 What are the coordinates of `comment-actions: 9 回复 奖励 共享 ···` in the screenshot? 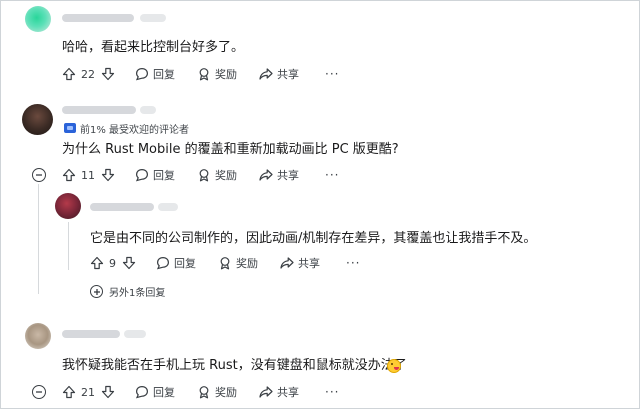 It's located at (225, 263).